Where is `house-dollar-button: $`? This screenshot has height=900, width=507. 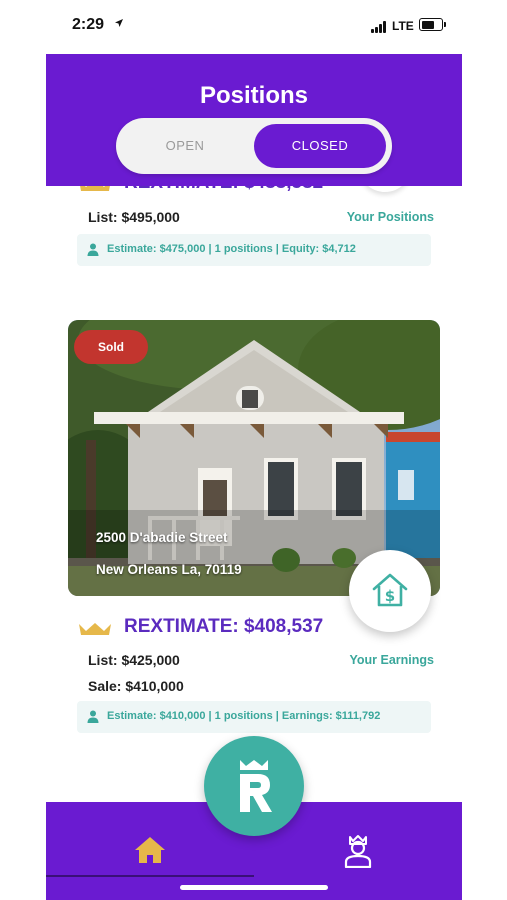
house-dollar-button: $ is located at coordinates (390, 591).